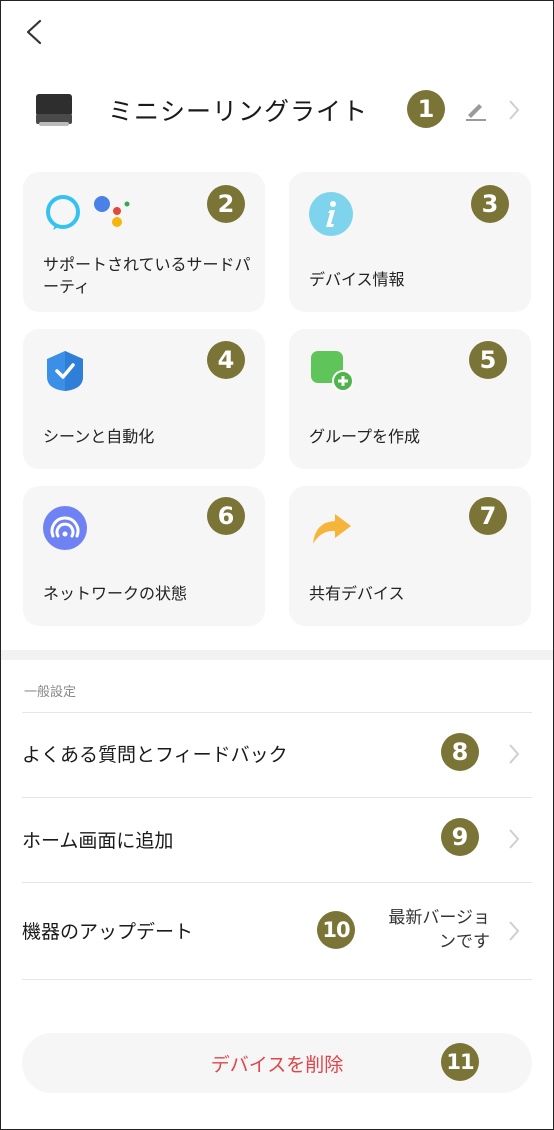 This screenshot has width=554, height=1130. What do you see at coordinates (226, 360) in the screenshot?
I see `callout-badge: 4` at bounding box center [226, 360].